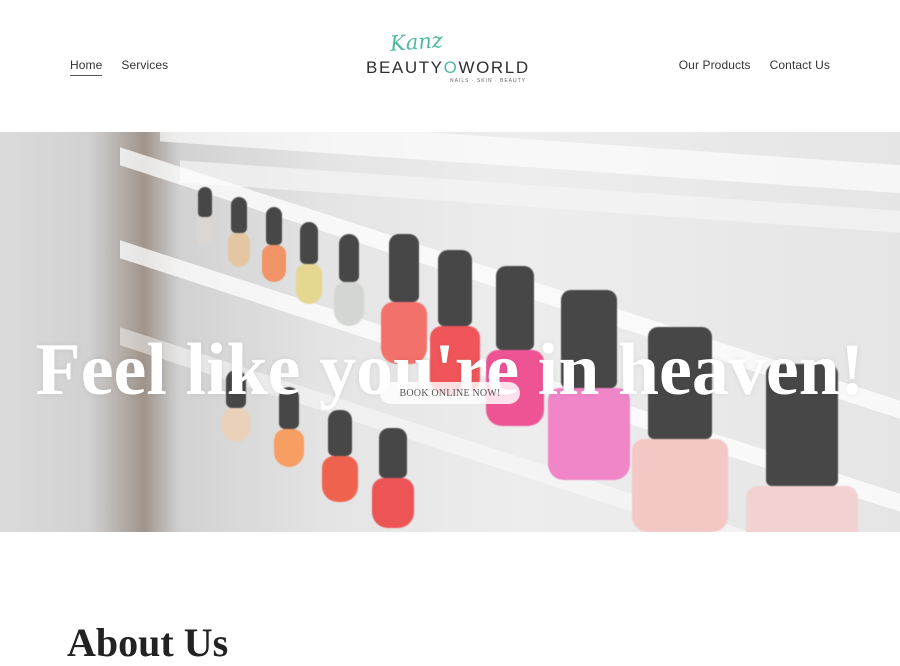 Image resolution: width=900 pixels, height=666 pixels. Describe the element at coordinates (119, 67) in the screenshot. I see `left-navigation: Home Services` at that location.